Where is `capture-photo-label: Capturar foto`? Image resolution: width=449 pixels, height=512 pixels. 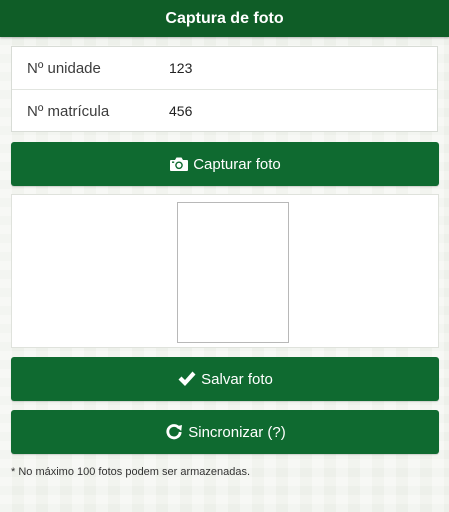 capture-photo-label: Capturar foto is located at coordinates (237, 164).